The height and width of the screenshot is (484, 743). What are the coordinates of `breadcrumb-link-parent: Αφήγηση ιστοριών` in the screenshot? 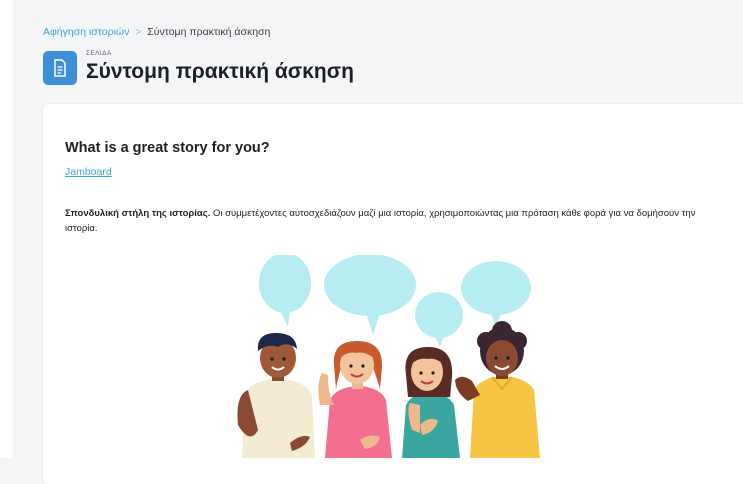 It's located at (86, 32).